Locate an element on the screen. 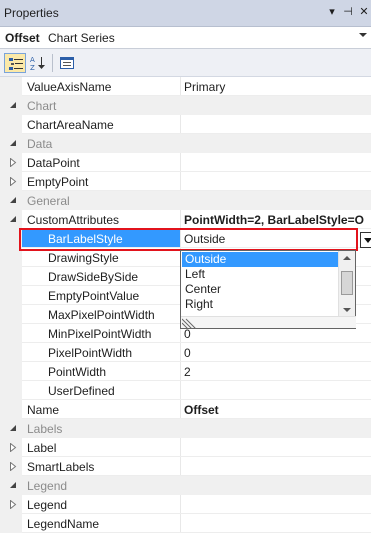 The width and height of the screenshot is (371, 537). property-row: Name Offset is located at coordinates (185, 409).